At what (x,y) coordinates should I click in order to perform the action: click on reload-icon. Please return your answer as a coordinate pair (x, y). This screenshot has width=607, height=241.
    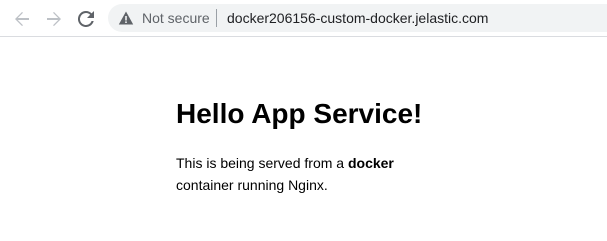
    Looking at the image, I should click on (86, 19).